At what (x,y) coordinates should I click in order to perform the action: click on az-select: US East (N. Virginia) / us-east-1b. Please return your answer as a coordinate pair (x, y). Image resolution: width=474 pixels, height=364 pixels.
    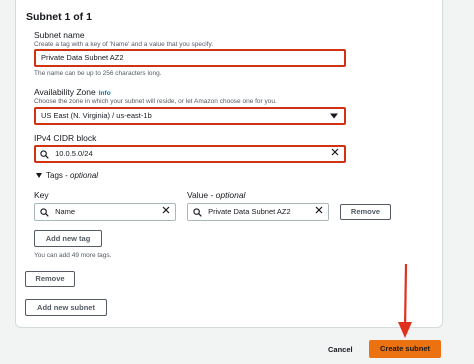
    Looking at the image, I should click on (190, 116).